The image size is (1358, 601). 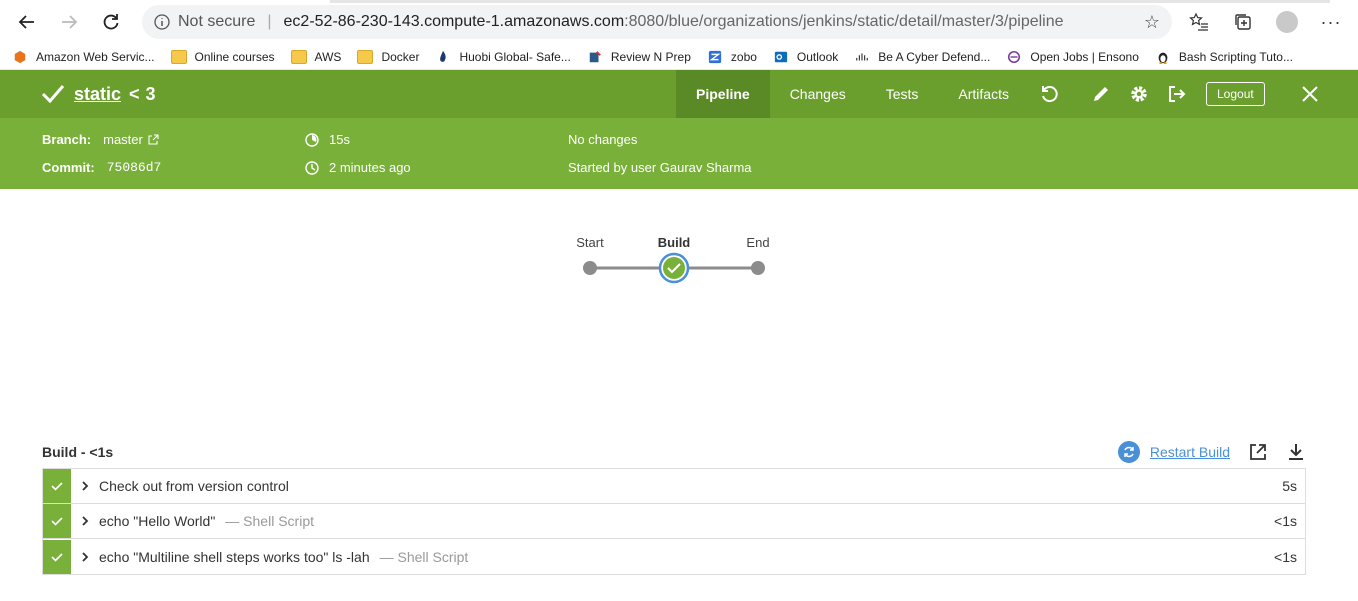 I want to click on cisco-icon, so click(x=862, y=56).